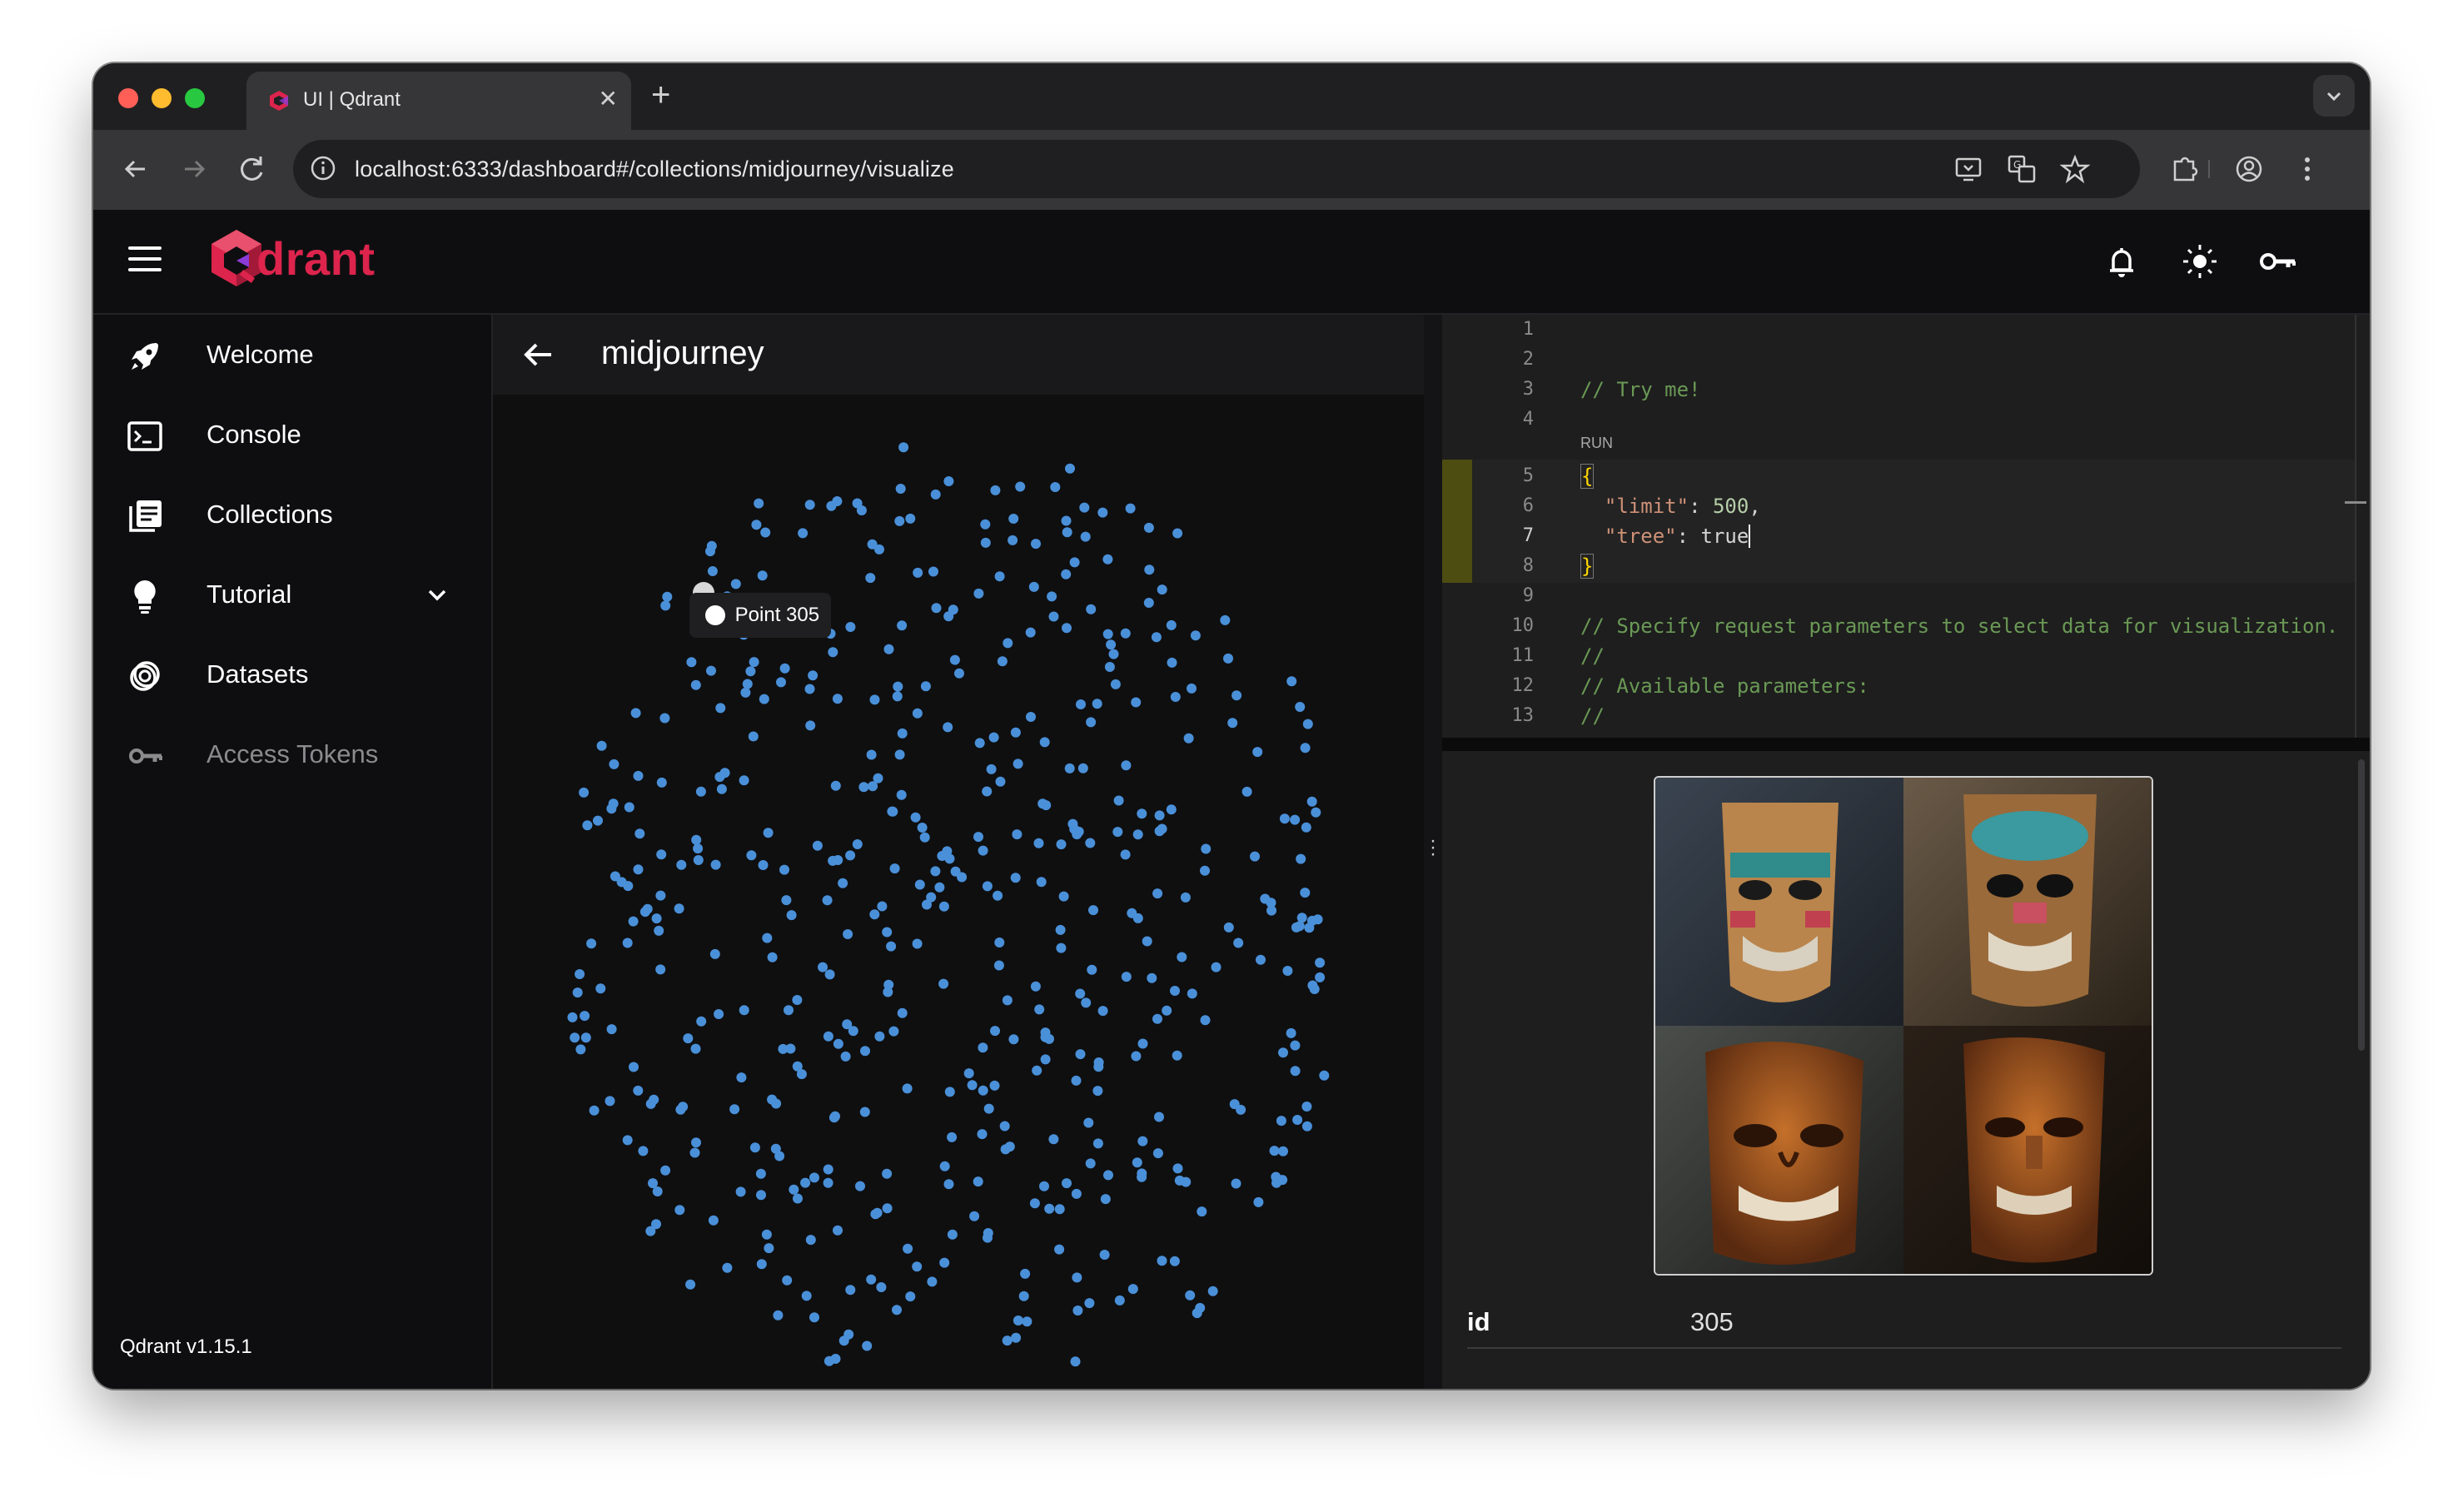 The image size is (2463, 1512). What do you see at coordinates (2249, 169) in the screenshot?
I see `profile-icon` at bounding box center [2249, 169].